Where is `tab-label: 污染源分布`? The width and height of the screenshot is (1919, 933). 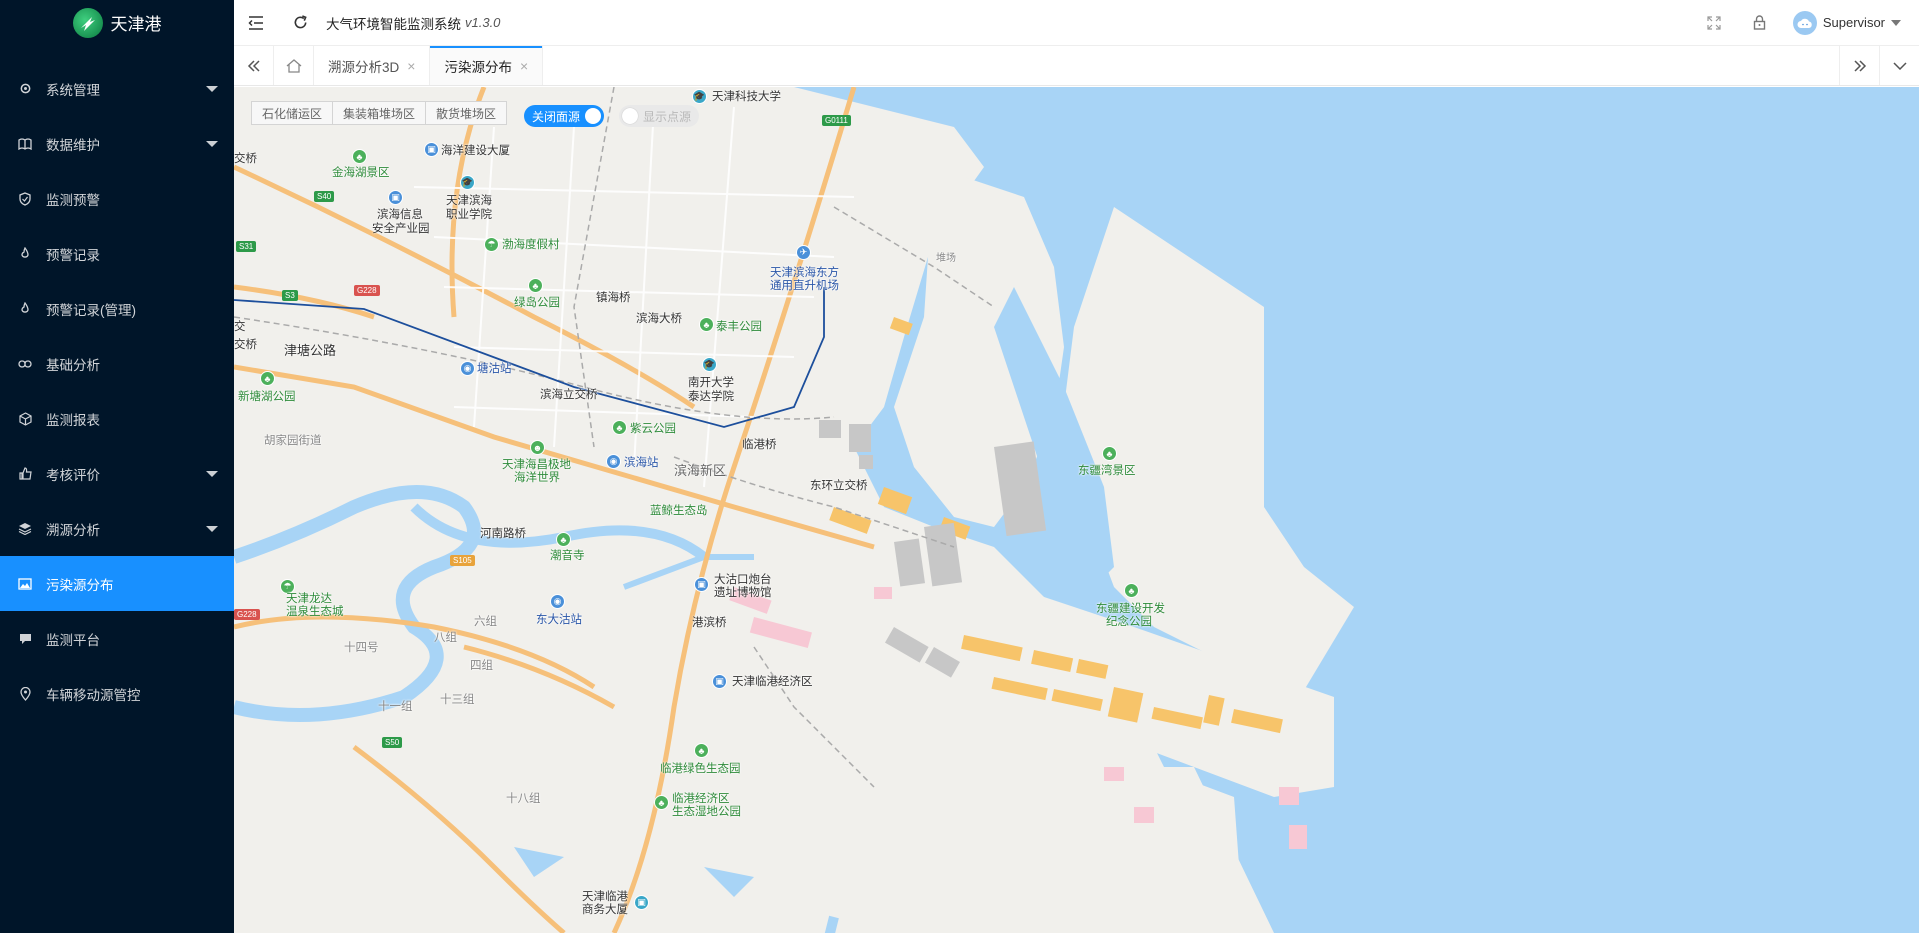
tab-label: 污染源分布 is located at coordinates (478, 67).